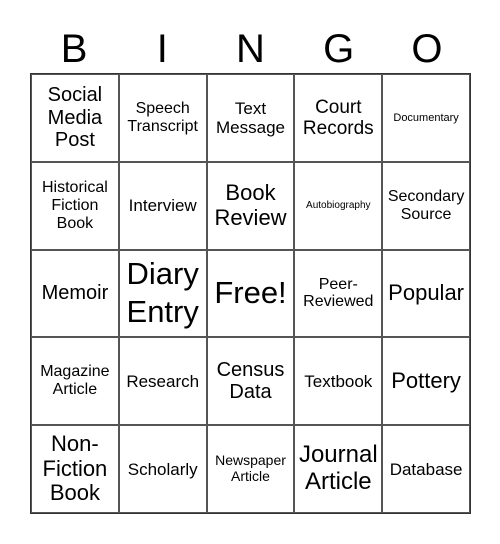 Image resolution: width=500 pixels, height=544 pixels. I want to click on header-letter-n: N, so click(250, 49).